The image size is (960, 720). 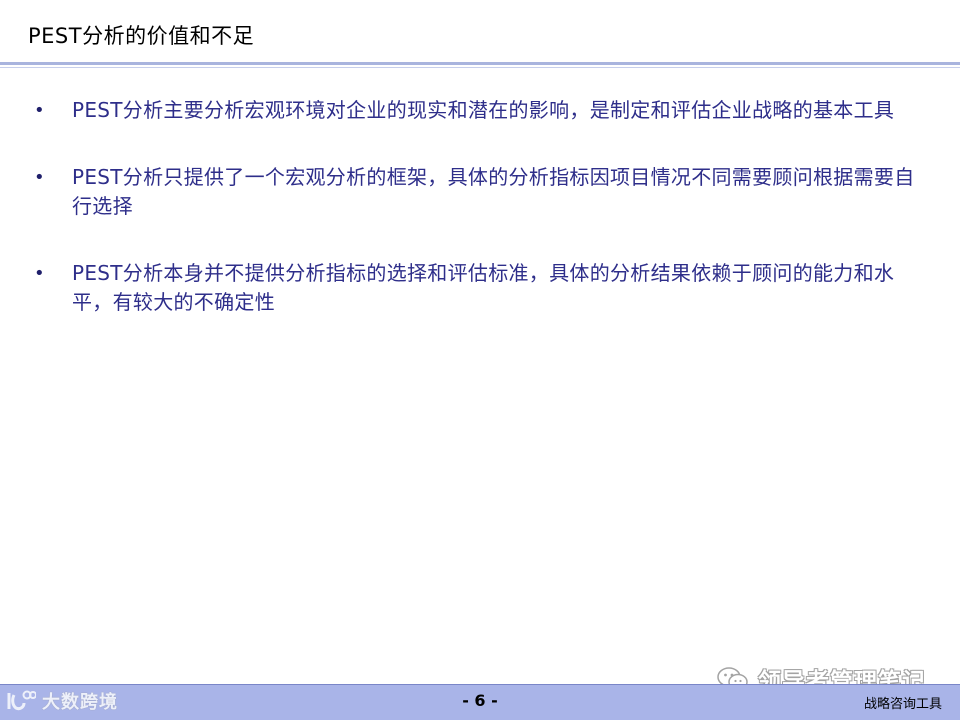 I want to click on title-divider, so click(x=480, y=63).